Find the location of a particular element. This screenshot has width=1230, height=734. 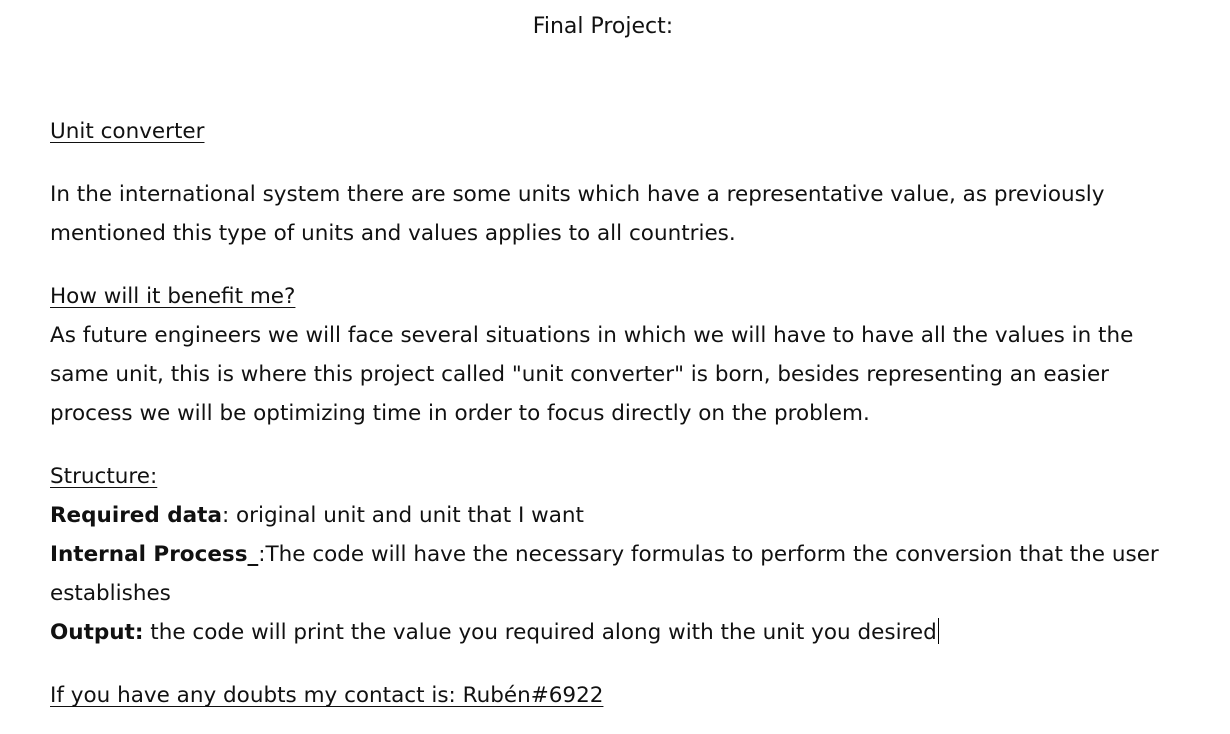

heading-benefit: How will it benefit me? is located at coordinates (173, 296).